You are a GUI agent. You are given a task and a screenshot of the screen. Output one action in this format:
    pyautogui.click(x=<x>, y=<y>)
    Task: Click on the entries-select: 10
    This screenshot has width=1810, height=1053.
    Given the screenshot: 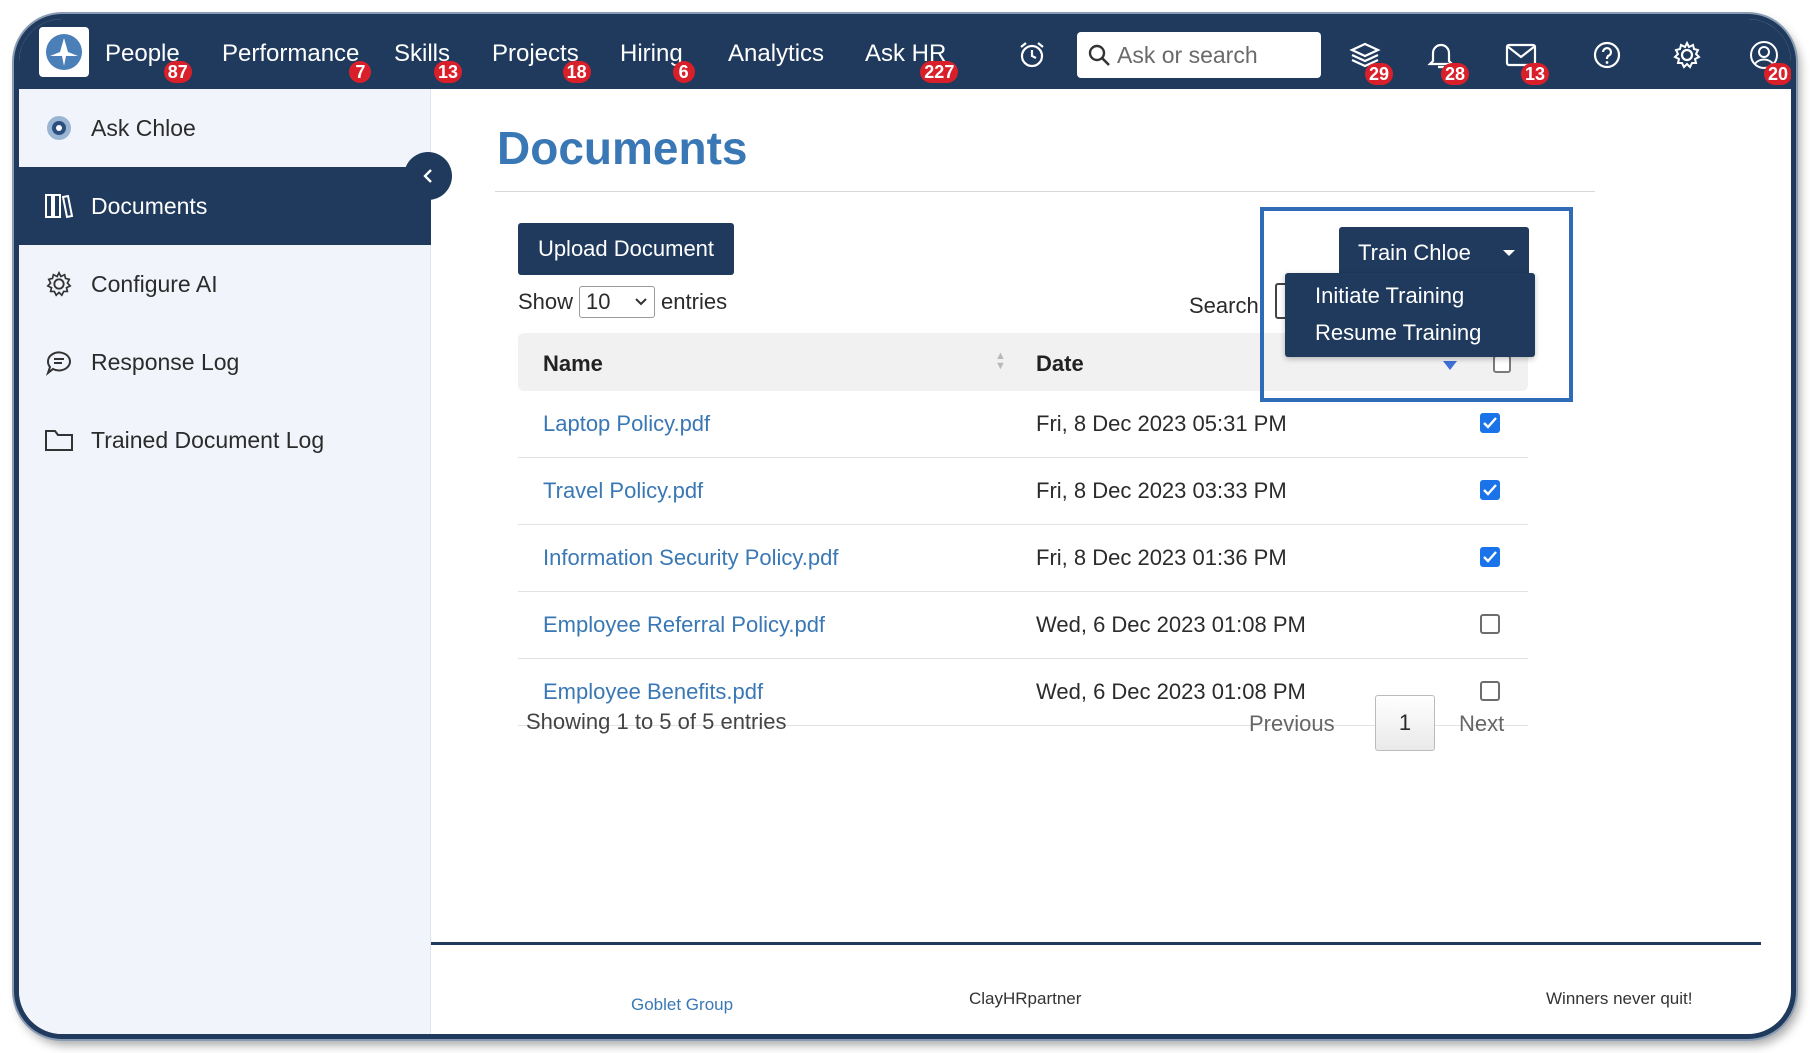 What is the action you would take?
    pyautogui.click(x=617, y=302)
    